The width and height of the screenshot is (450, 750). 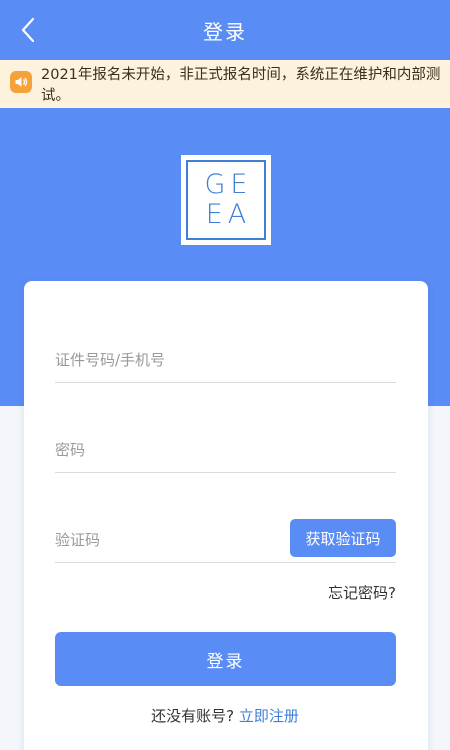 What do you see at coordinates (269, 716) in the screenshot?
I see `register-link: 立即注册` at bounding box center [269, 716].